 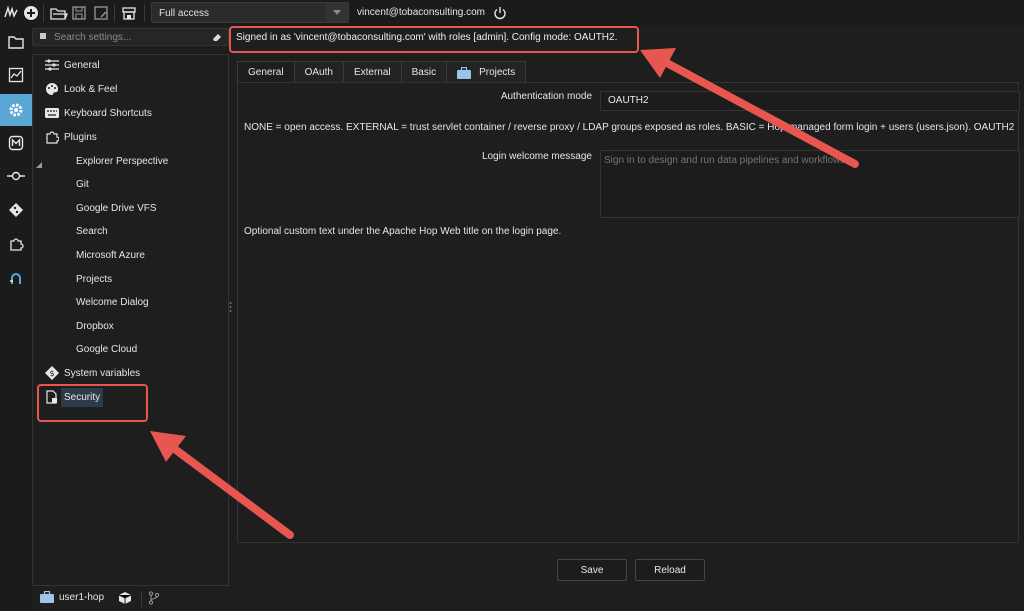 I want to click on sidebar-item-general: General, so click(x=72, y=65).